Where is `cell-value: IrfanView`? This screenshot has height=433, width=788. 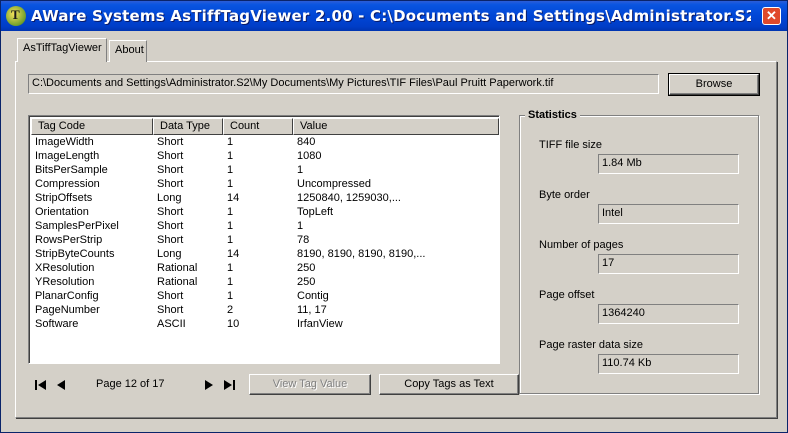
cell-value: IrfanView is located at coordinates (320, 324).